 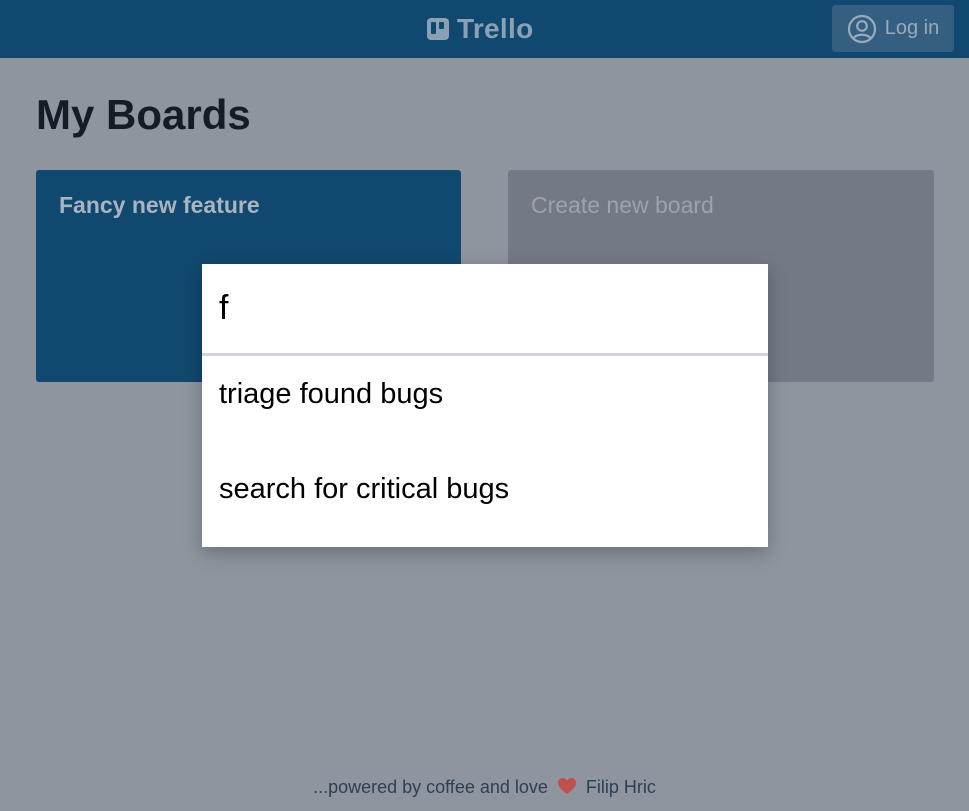 What do you see at coordinates (143, 114) in the screenshot?
I see `page-title: My Boards` at bounding box center [143, 114].